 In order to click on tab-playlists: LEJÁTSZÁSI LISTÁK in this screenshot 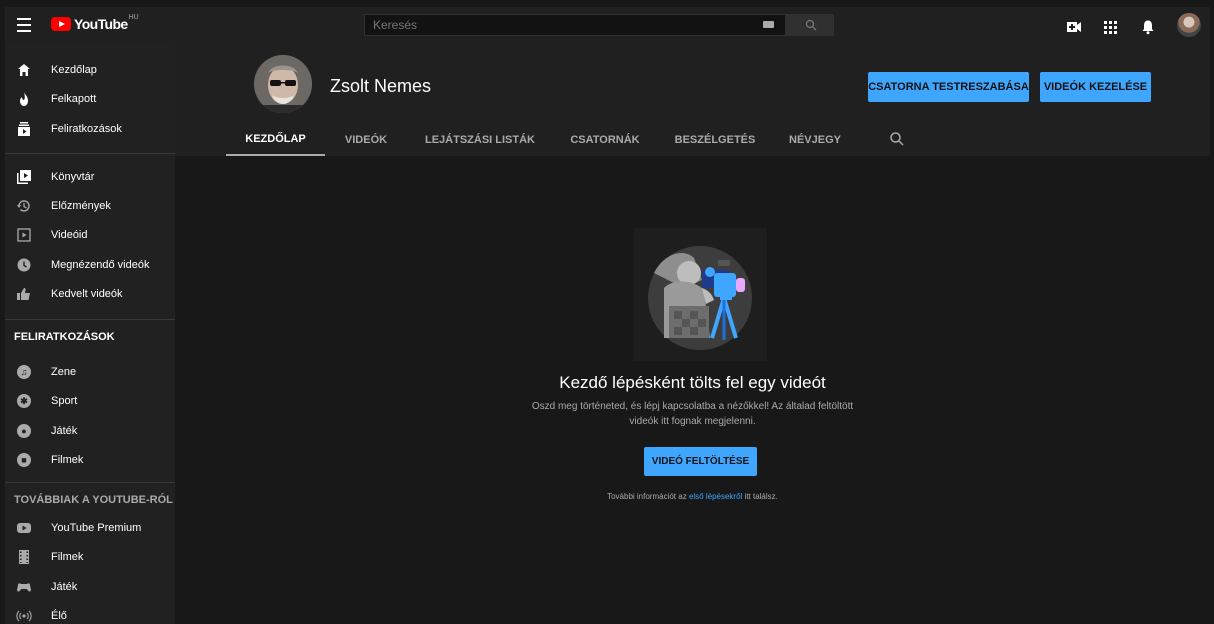, I will do `click(480, 139)`.